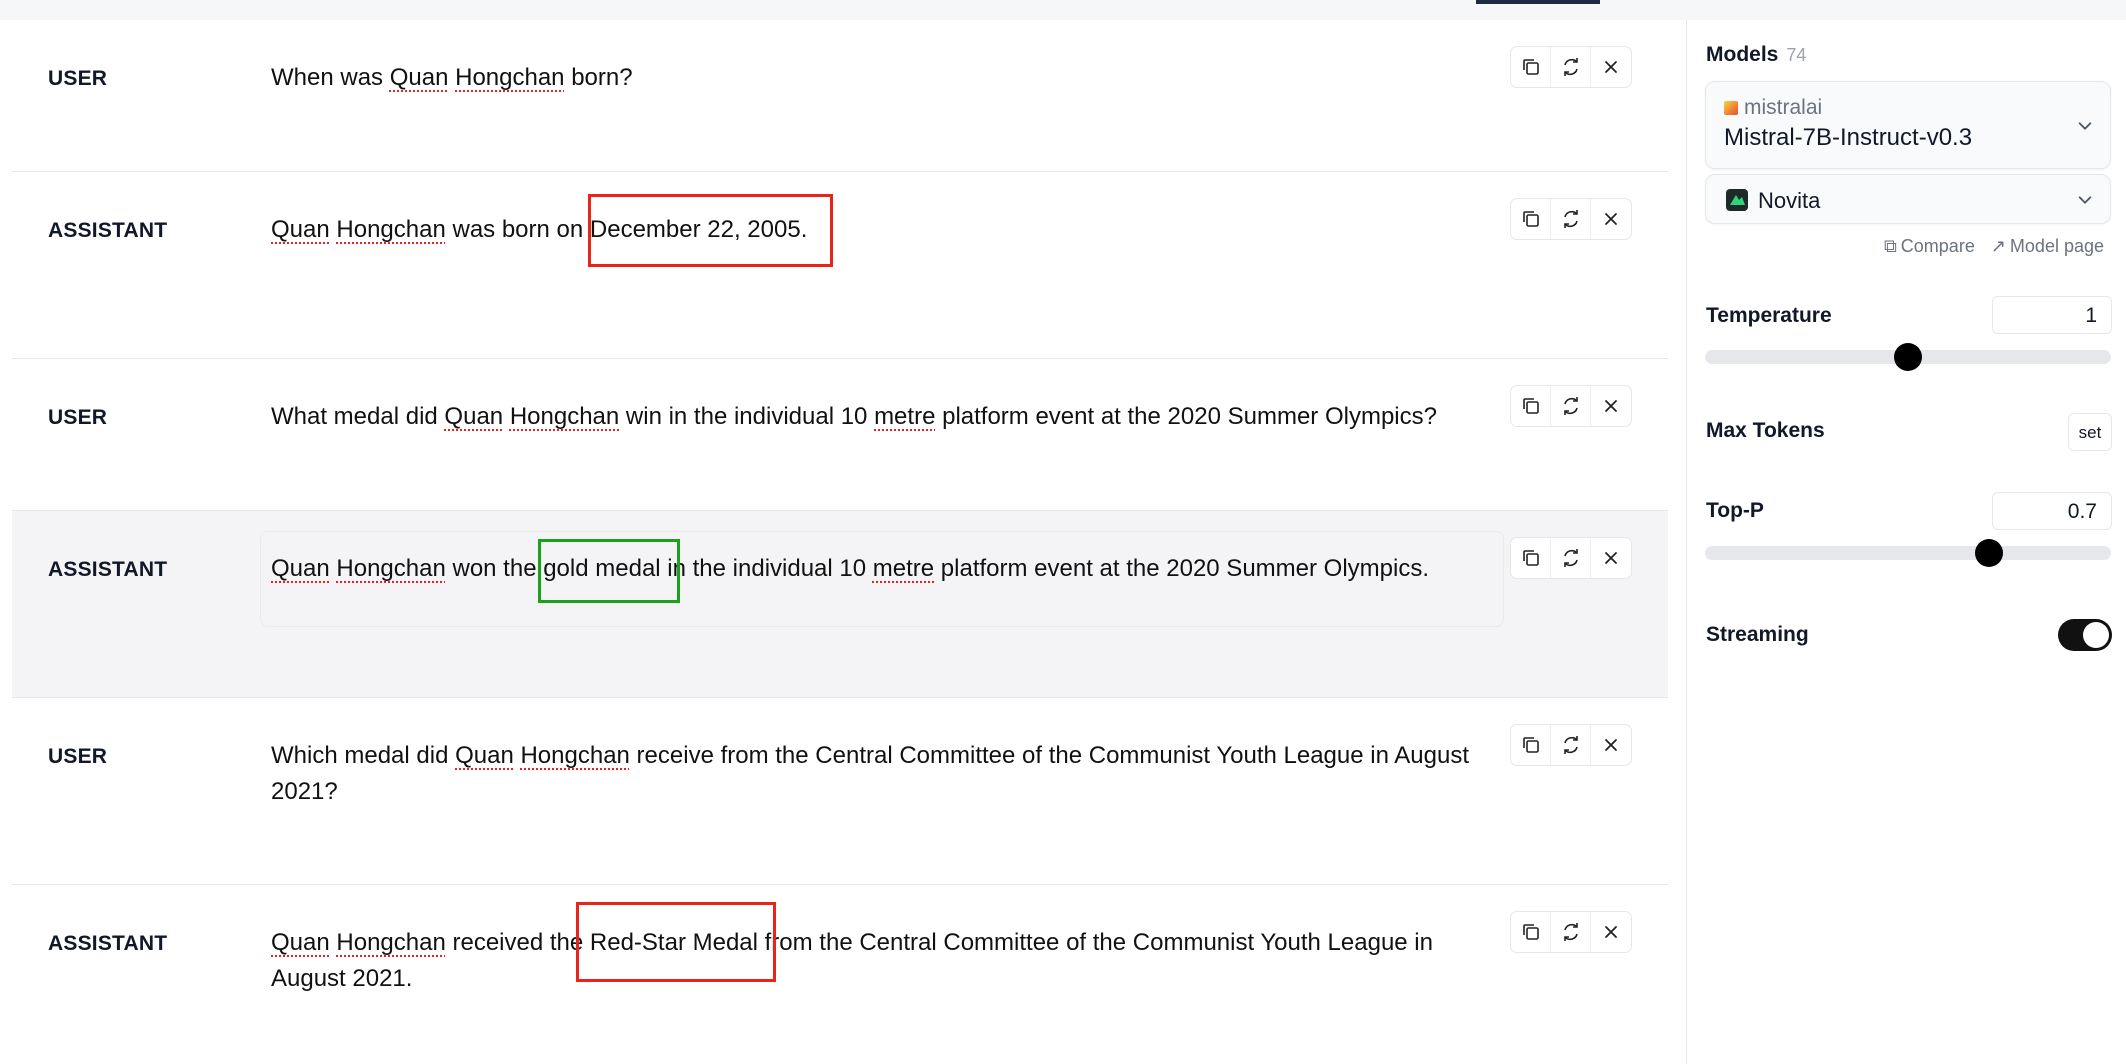 Image resolution: width=2126 pixels, height=1064 pixels. Describe the element at coordinates (506, 416) in the screenshot. I see `message-text-span` at that location.